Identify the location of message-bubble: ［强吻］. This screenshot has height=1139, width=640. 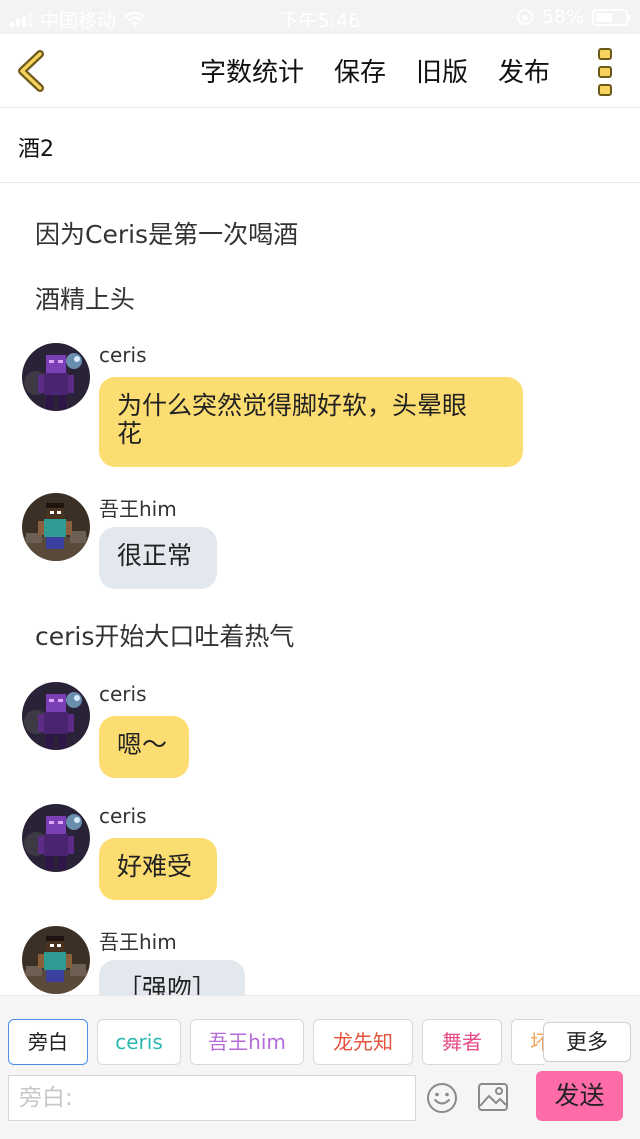
(172, 977).